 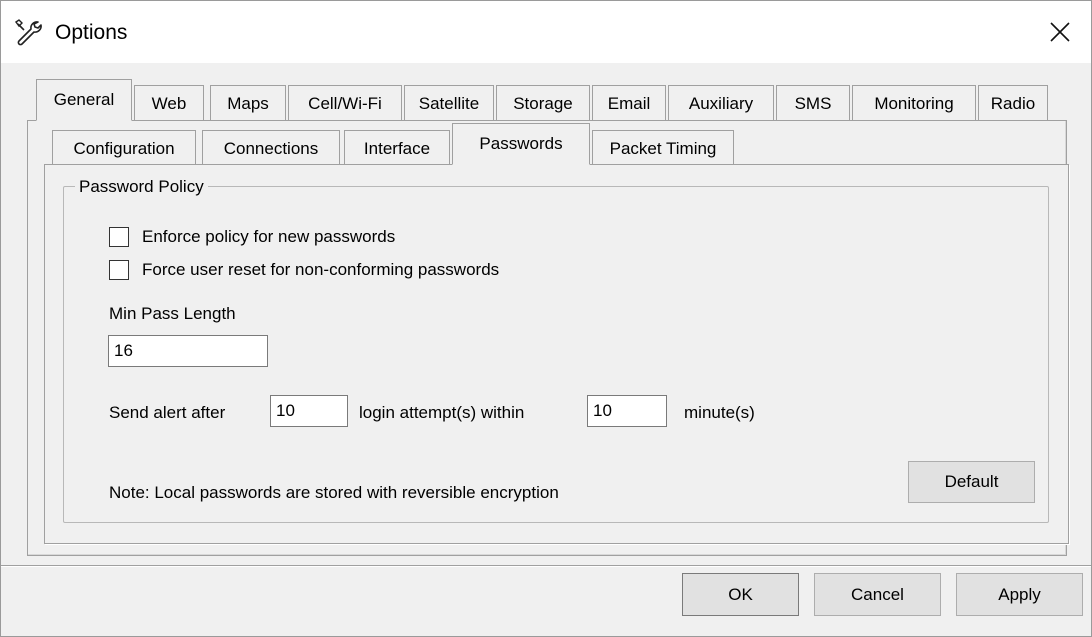 I want to click on tab-satellite: Satellite, so click(x=449, y=103).